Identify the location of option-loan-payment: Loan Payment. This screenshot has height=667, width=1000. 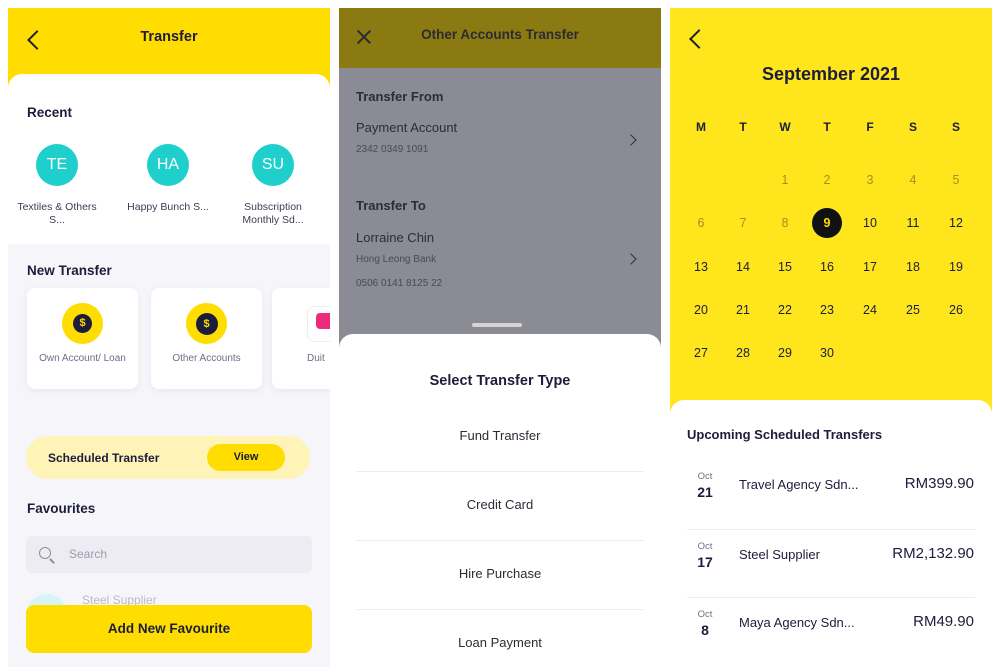
(500, 642).